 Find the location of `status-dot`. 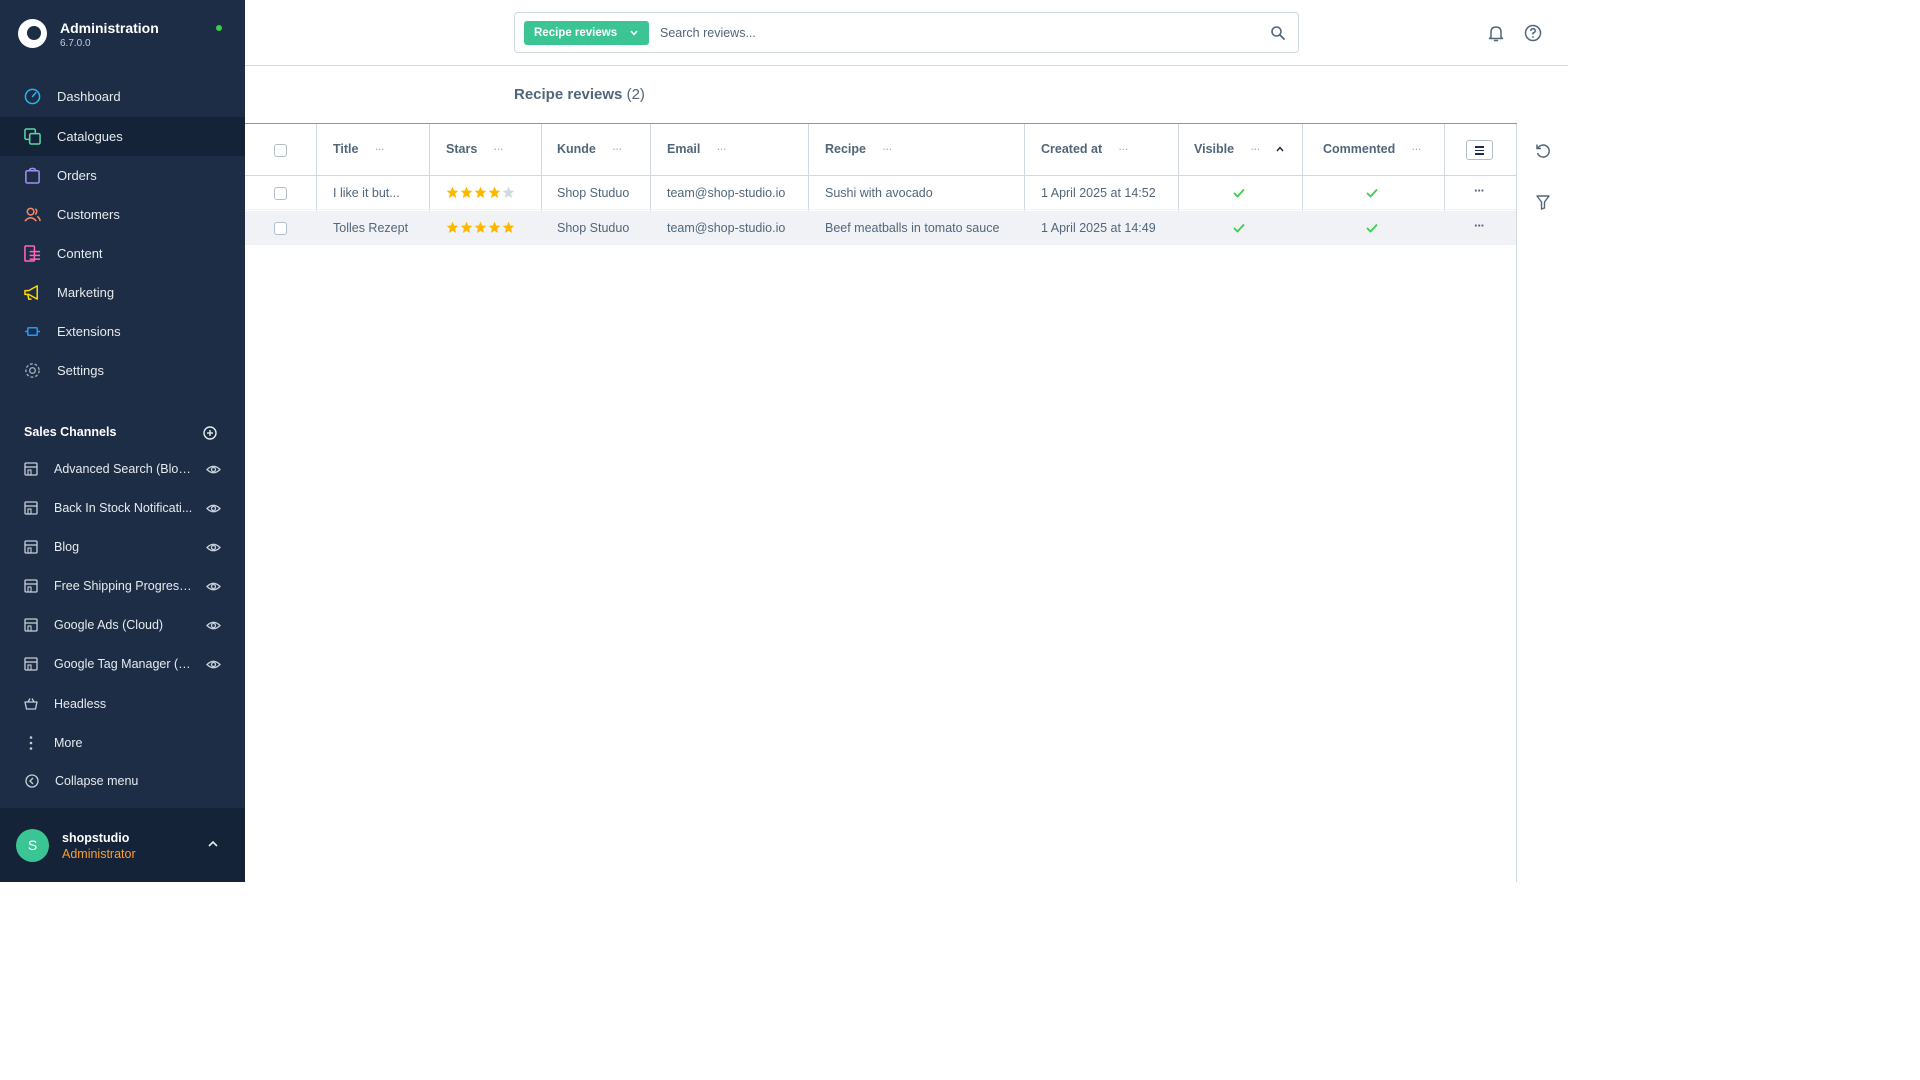

status-dot is located at coordinates (219, 28).